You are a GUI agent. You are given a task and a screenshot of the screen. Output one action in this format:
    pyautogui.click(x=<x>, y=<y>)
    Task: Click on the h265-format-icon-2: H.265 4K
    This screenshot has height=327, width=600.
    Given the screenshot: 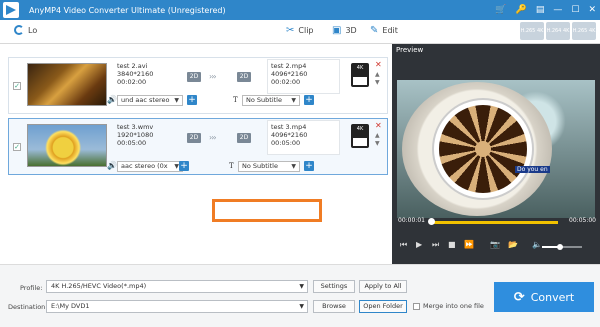 What is the action you would take?
    pyautogui.click(x=584, y=31)
    